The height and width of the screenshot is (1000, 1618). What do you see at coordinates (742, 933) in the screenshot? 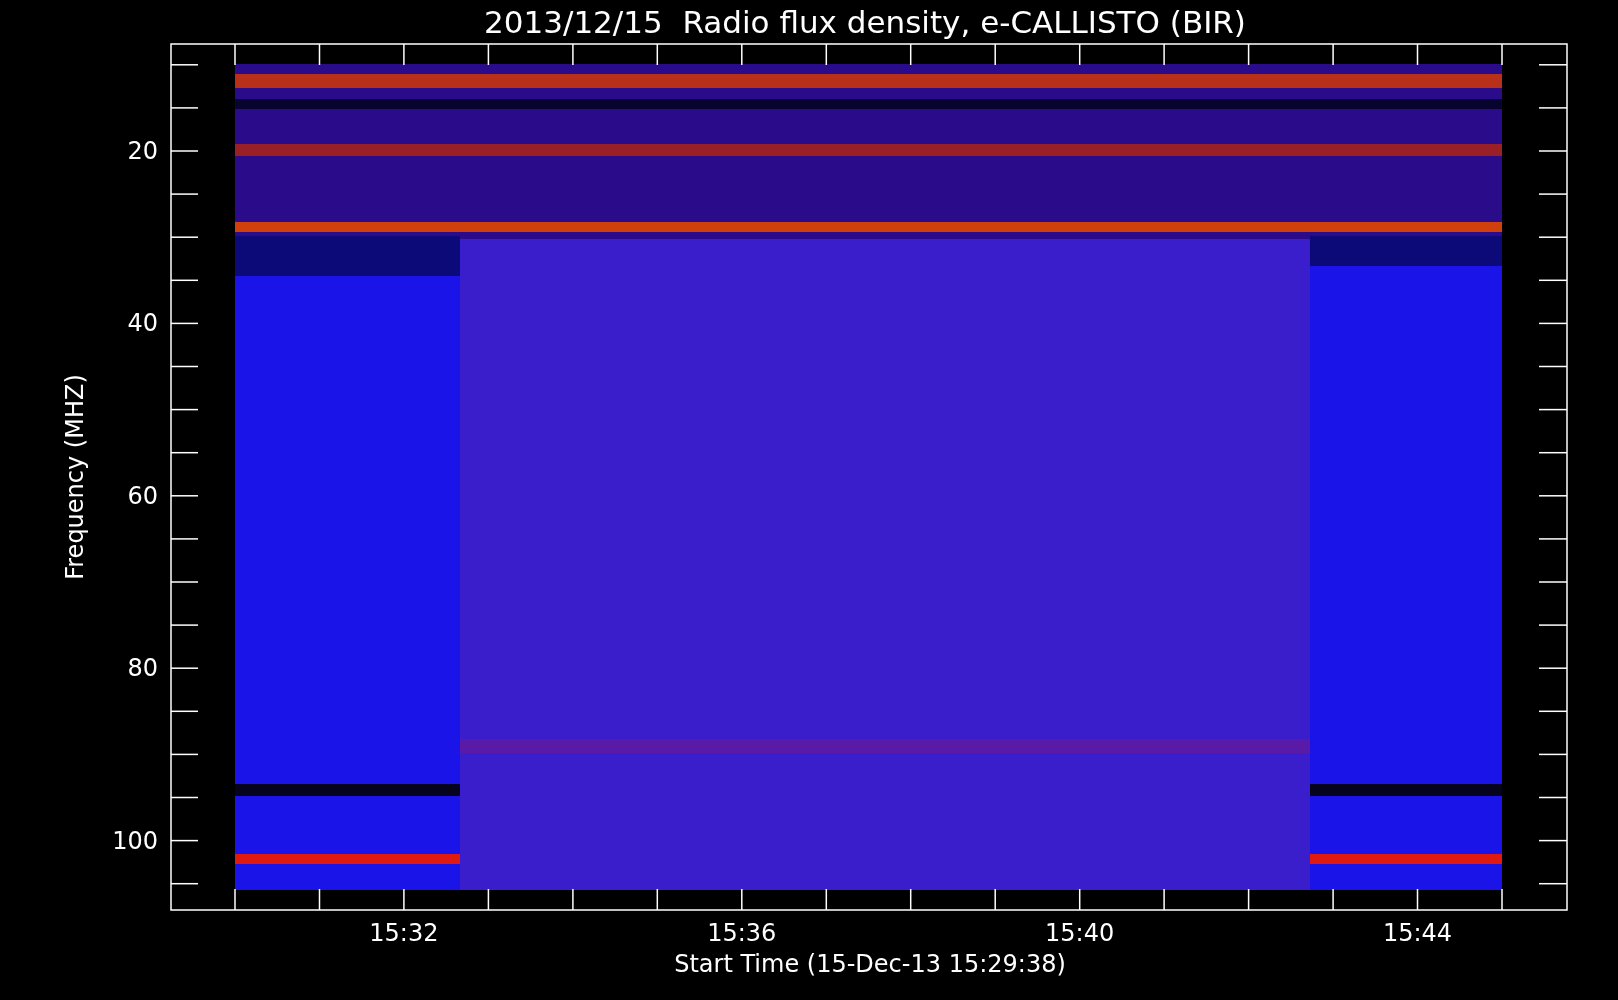
I see `x-tick-label: 15:36` at bounding box center [742, 933].